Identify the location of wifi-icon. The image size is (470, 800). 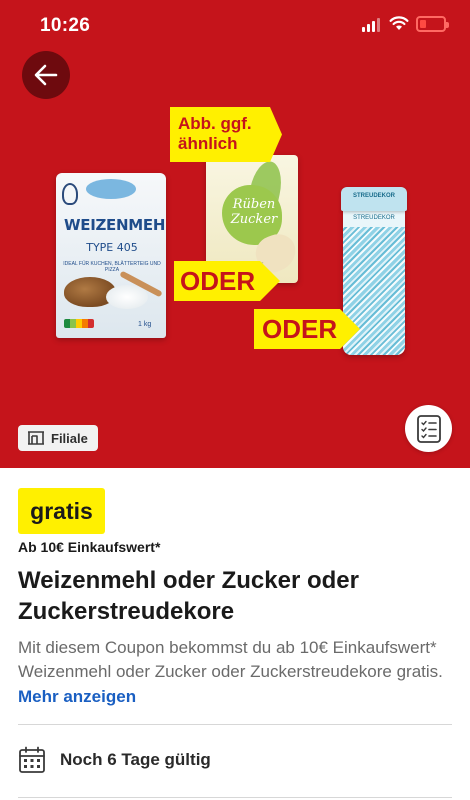
(399, 23).